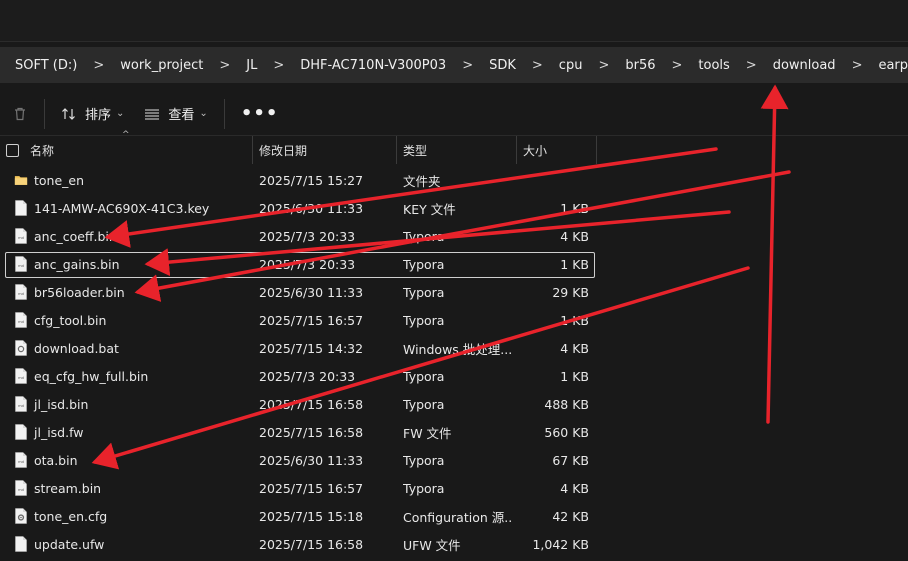  I want to click on column-header-row: ^ 名称 修改日期 类型 大小, so click(454, 147).